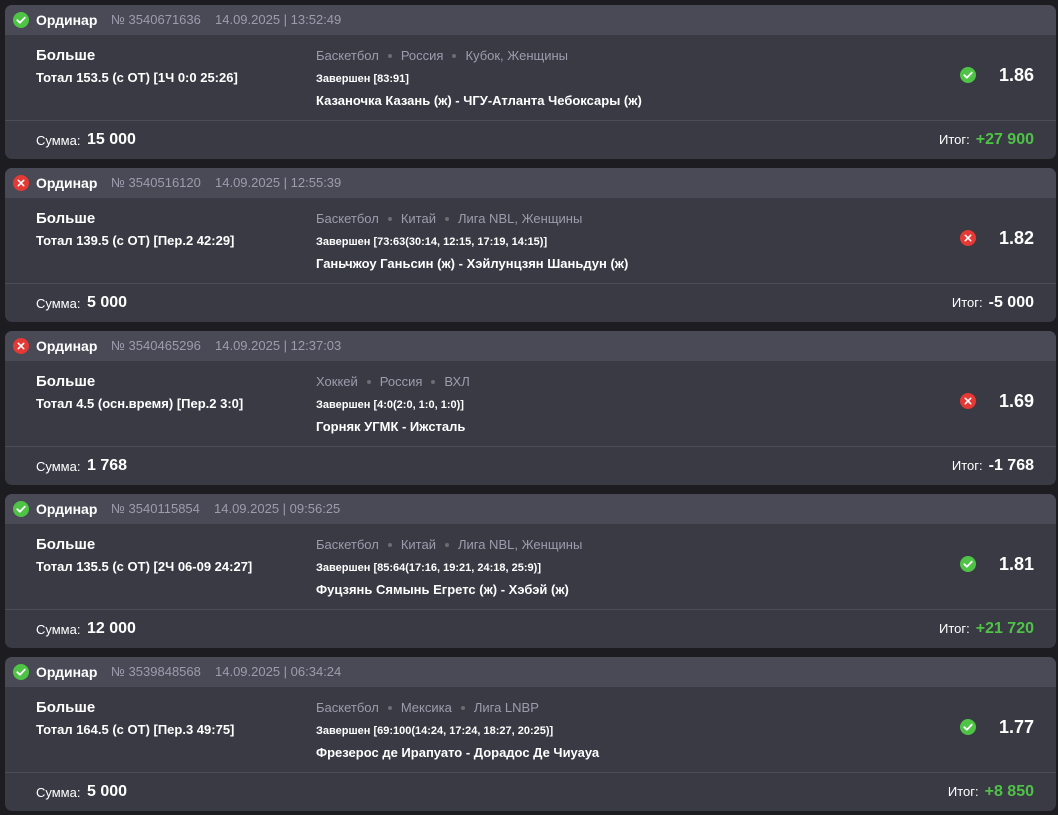  I want to click on total-group: Итог: -1 768, so click(993, 466).